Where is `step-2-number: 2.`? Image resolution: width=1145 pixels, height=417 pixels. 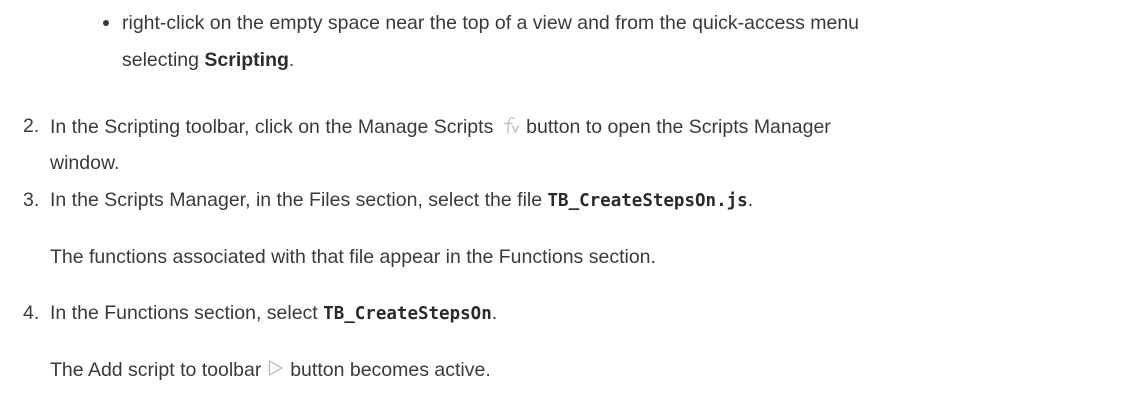 step-2-number: 2. is located at coordinates (31, 126).